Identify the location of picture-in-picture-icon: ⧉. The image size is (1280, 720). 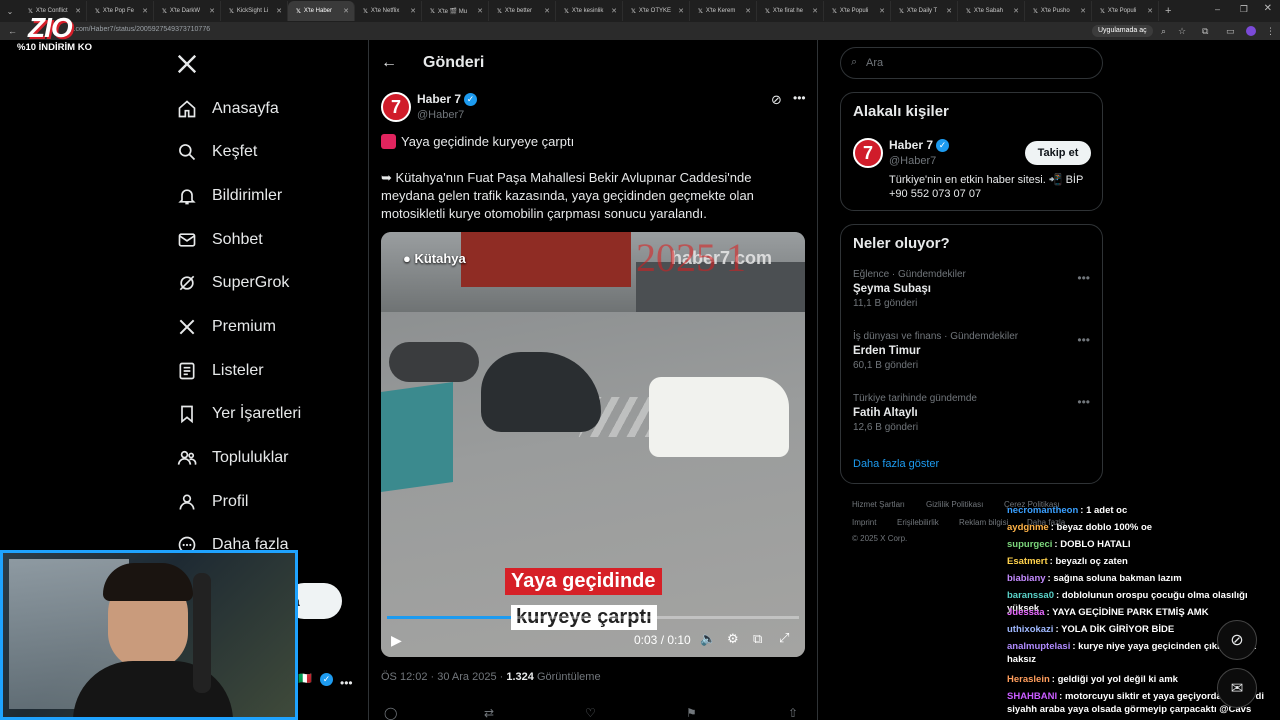
(757, 639).